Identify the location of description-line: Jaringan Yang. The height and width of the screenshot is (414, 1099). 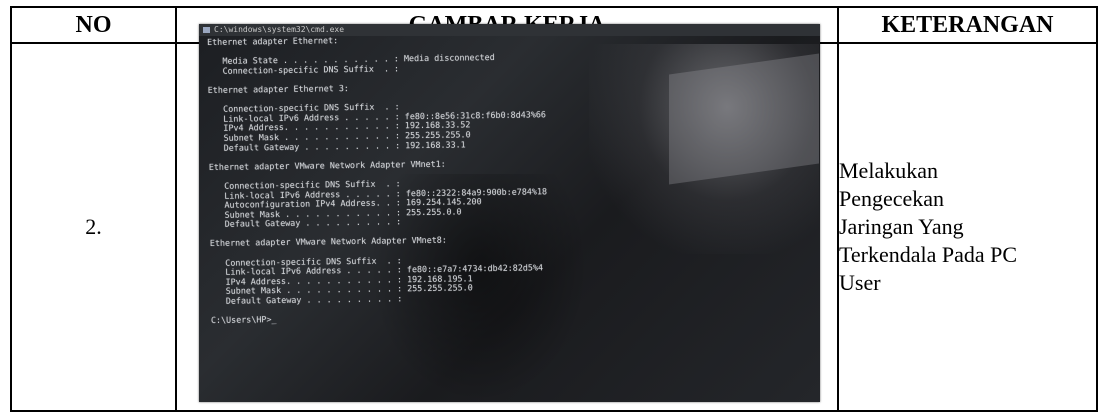
(901, 226).